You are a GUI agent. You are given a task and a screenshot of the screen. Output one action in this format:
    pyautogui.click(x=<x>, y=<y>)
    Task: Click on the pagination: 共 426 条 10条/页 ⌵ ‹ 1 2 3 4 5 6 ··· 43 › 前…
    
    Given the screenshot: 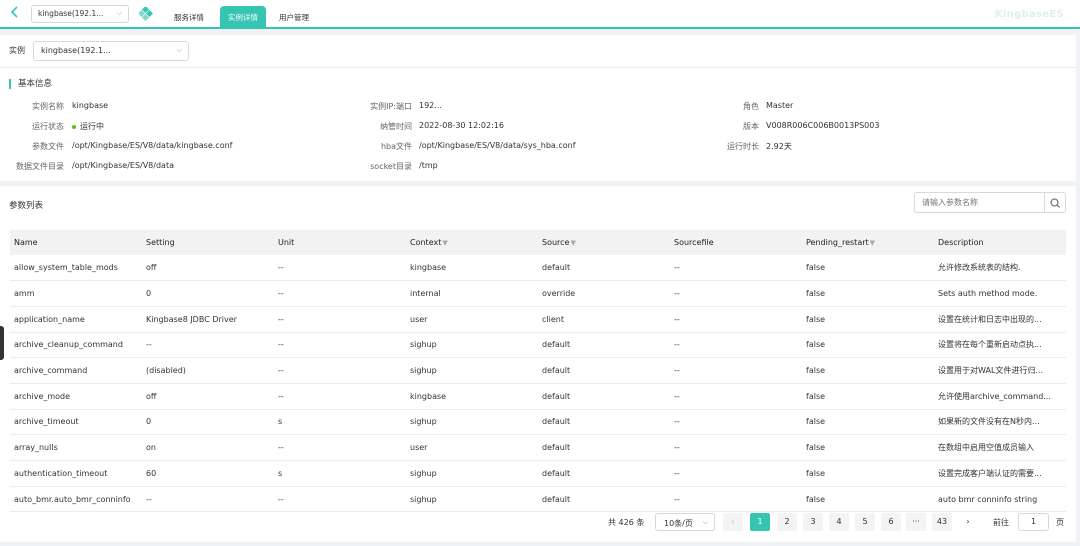 What is the action you would take?
    pyautogui.click(x=538, y=522)
    